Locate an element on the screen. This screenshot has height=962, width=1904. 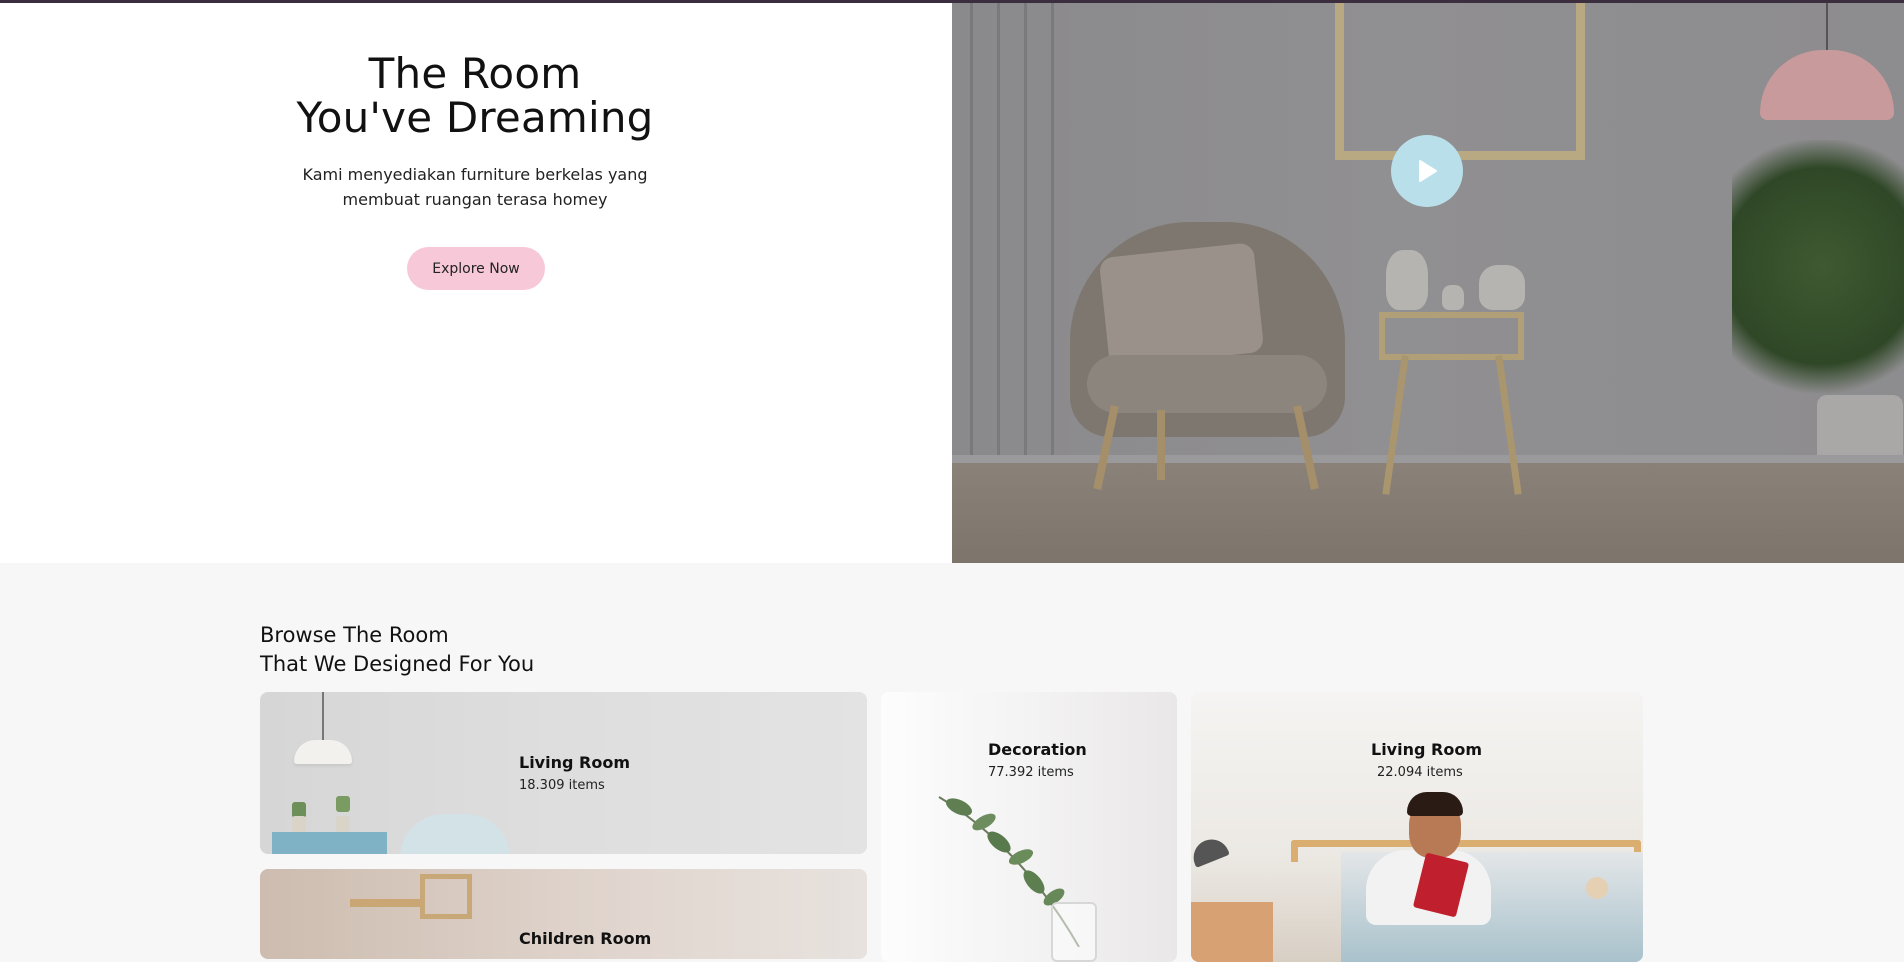
chair is located at coordinates (455, 834).